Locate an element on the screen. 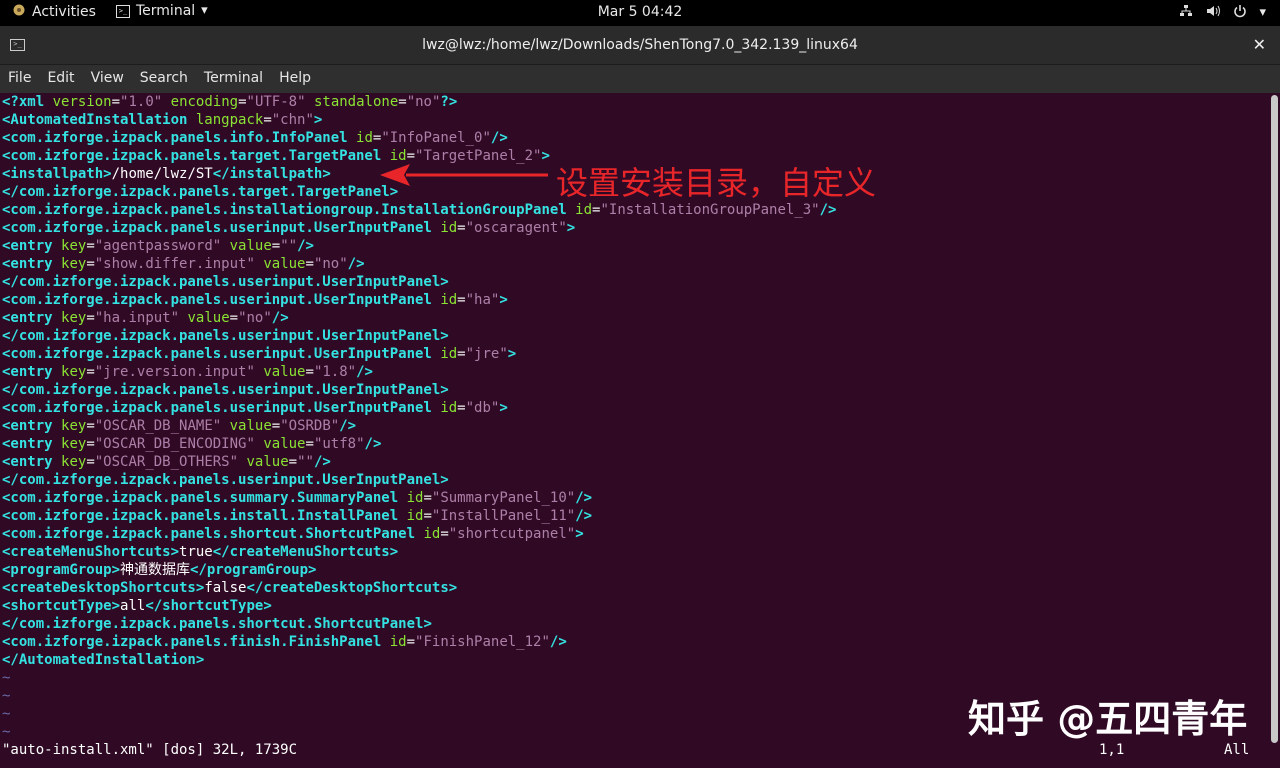 The image size is (1280, 768). power-icon is located at coordinates (1240, 13).